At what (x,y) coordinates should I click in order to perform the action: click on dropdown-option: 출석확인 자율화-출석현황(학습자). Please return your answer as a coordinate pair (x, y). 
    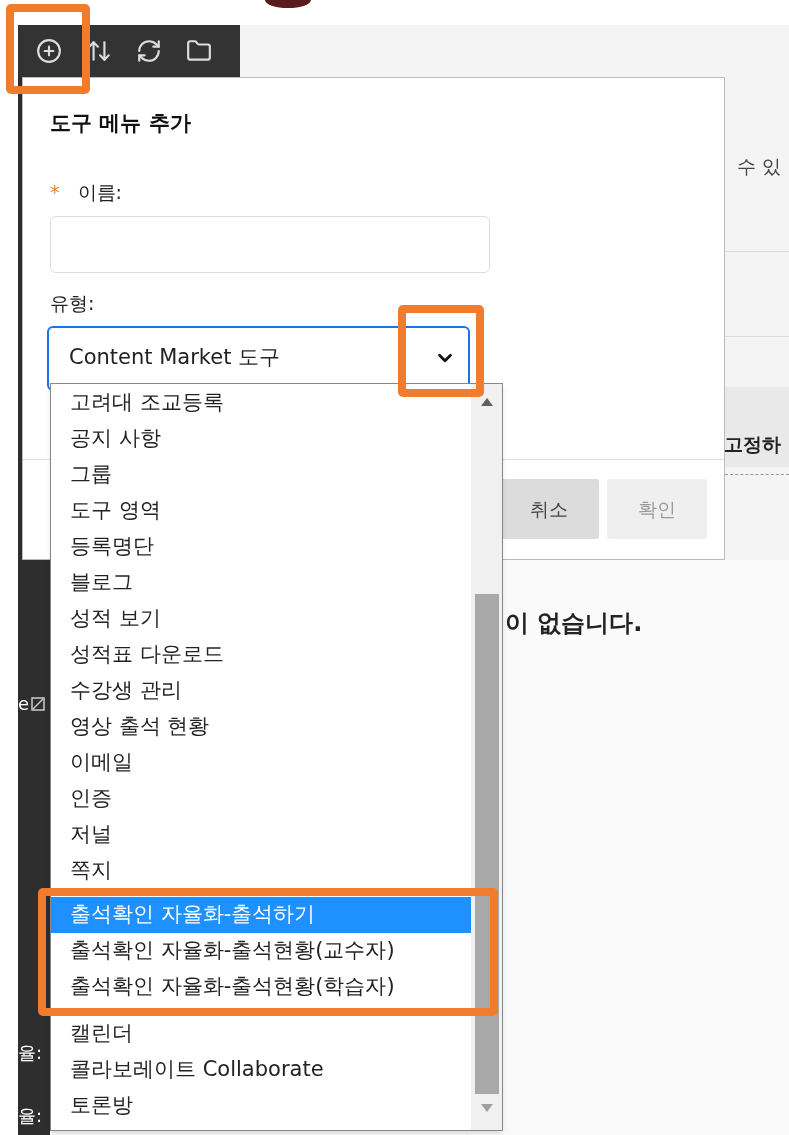
    Looking at the image, I should click on (261, 987).